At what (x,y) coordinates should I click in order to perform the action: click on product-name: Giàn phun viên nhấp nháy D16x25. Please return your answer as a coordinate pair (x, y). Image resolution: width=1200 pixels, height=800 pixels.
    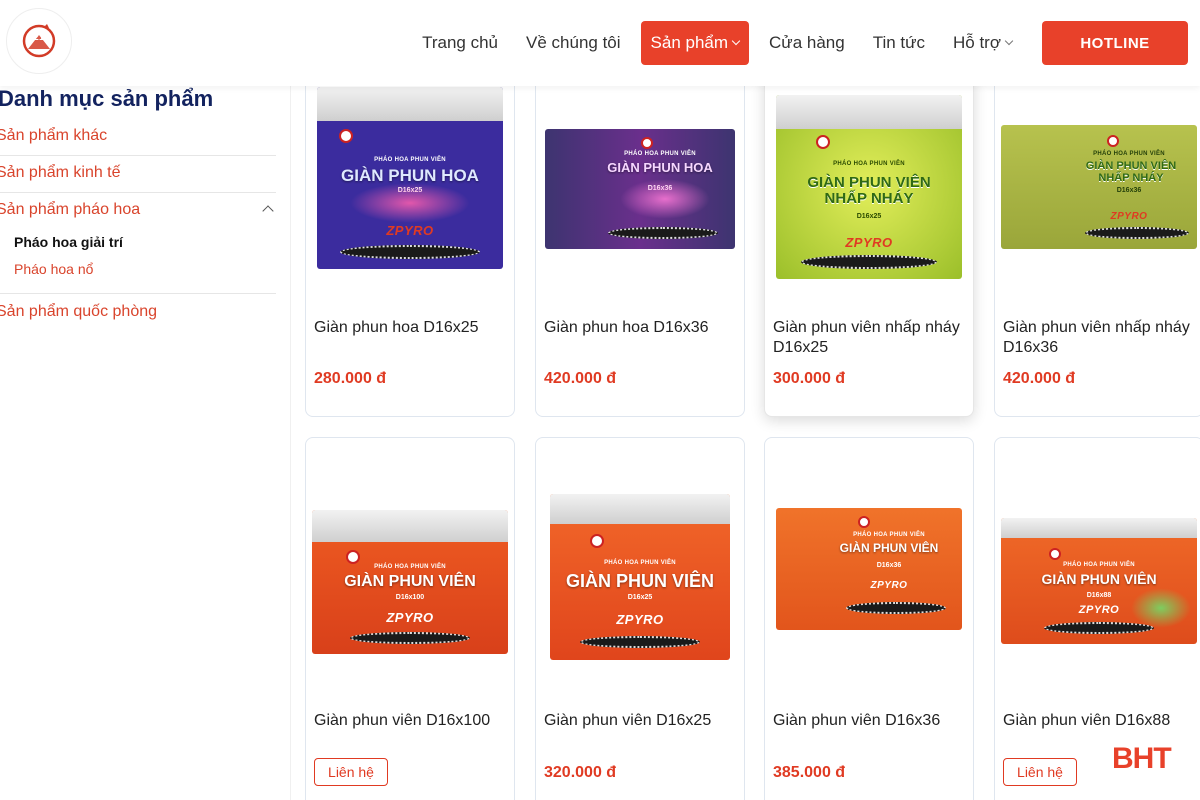
    Looking at the image, I should click on (871, 338).